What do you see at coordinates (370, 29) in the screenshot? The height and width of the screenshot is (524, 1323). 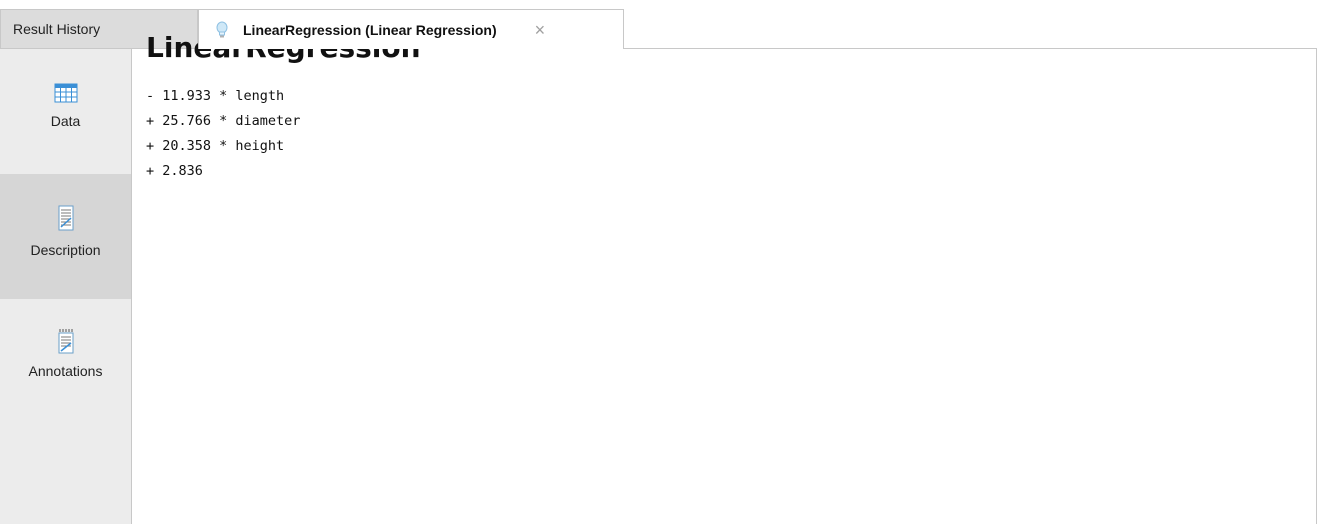 I see `tab-linear-regression-label: LinearRegression (Linear Regression)` at bounding box center [370, 29].